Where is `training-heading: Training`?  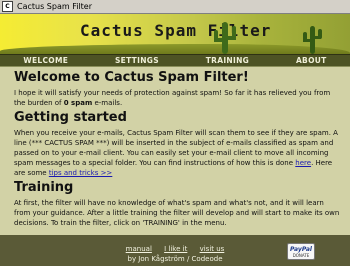 training-heading: Training is located at coordinates (44, 187).